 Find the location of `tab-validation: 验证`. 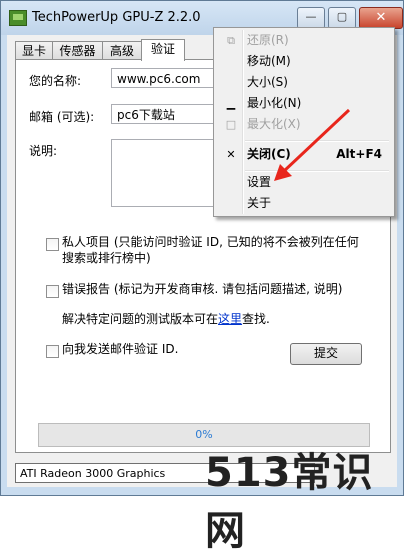

tab-validation: 验证 is located at coordinates (163, 50).